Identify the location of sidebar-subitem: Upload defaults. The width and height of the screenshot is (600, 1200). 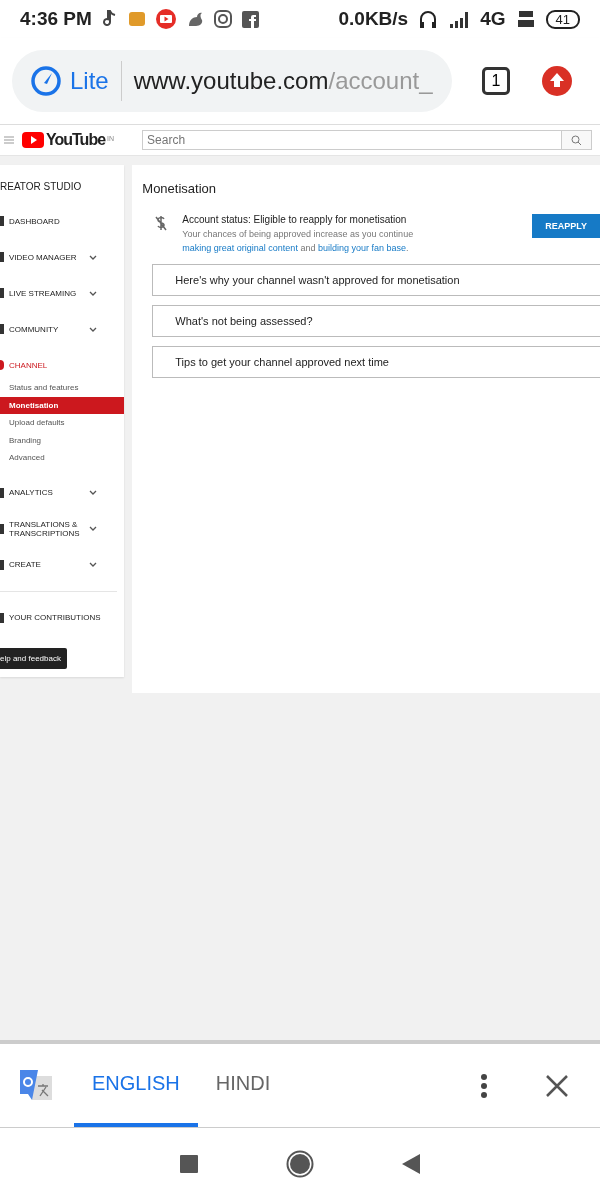
(62, 423).